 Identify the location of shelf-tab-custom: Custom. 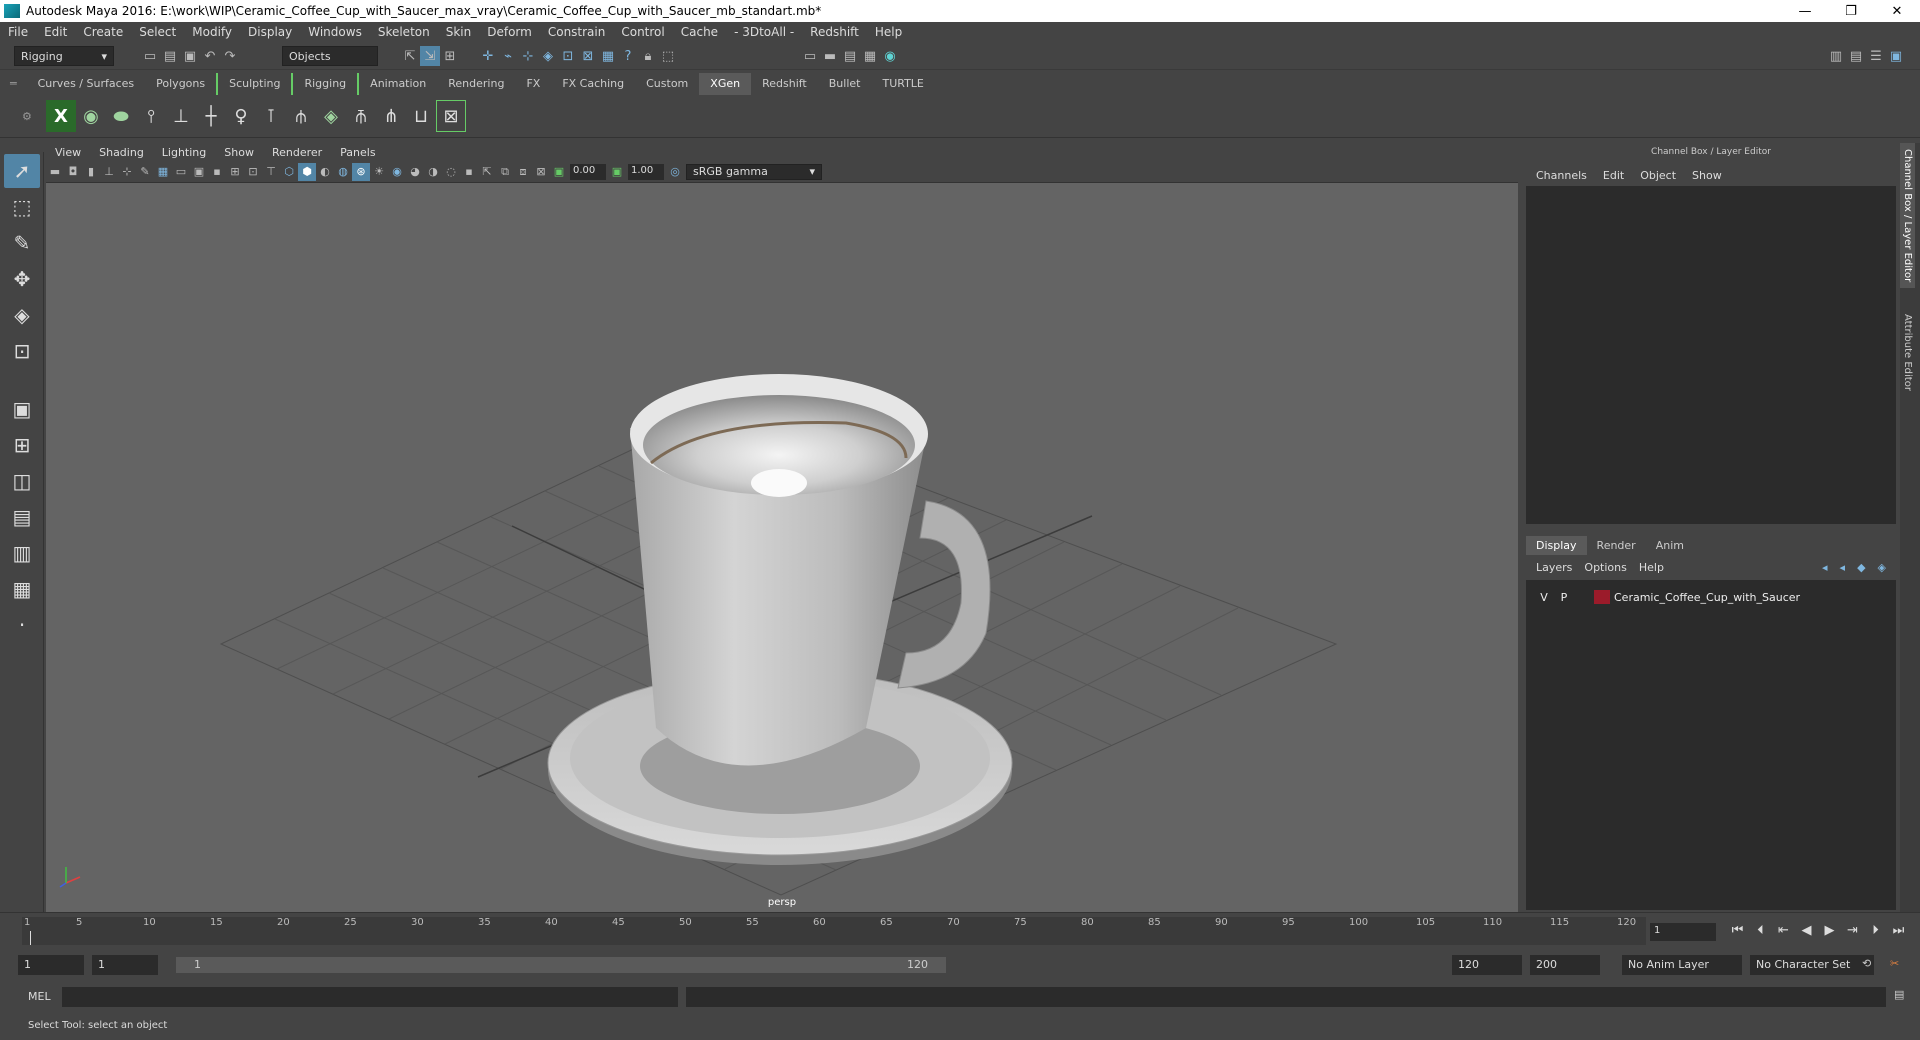
(667, 84).